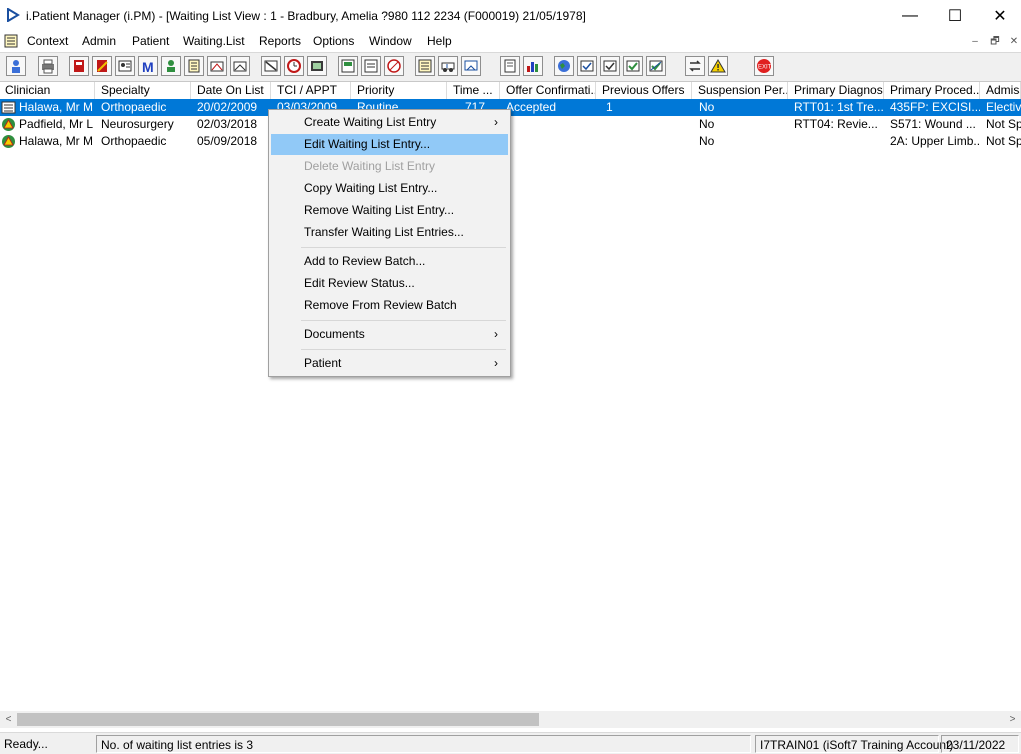 This screenshot has width=1021, height=754. I want to click on clock-icon, so click(294, 66).